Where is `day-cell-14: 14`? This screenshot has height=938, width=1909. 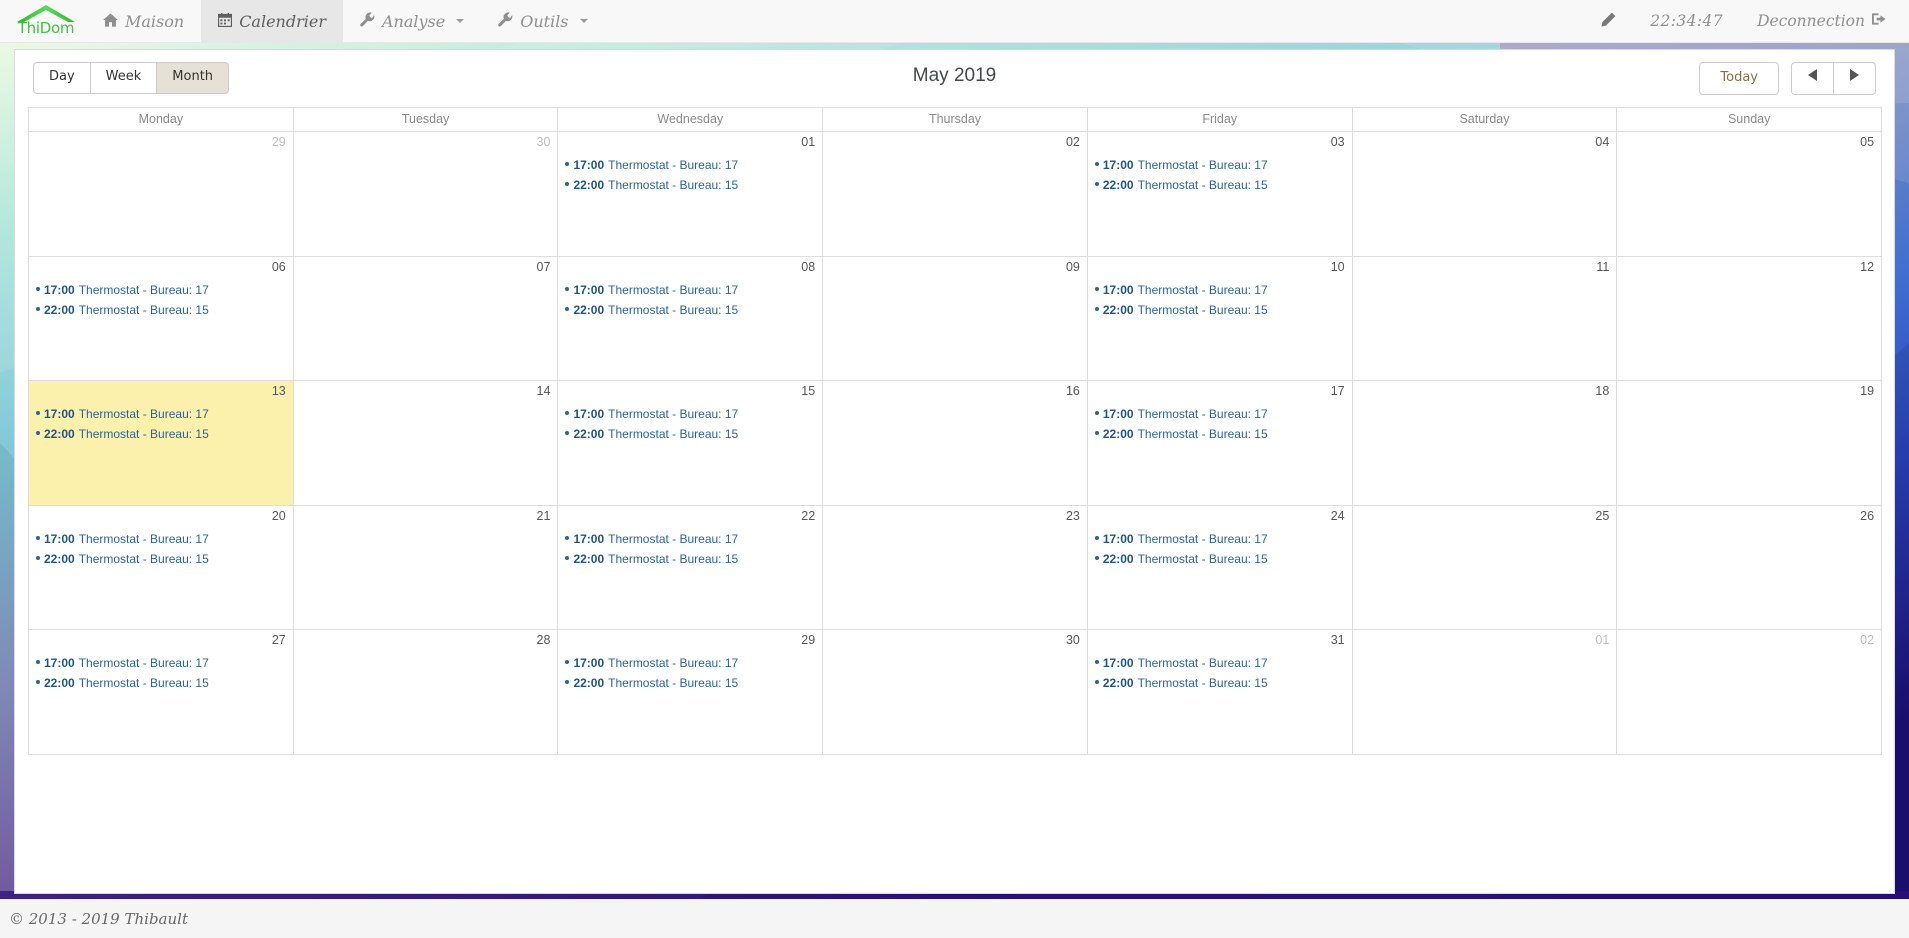
day-cell-14: 14 is located at coordinates (426, 443).